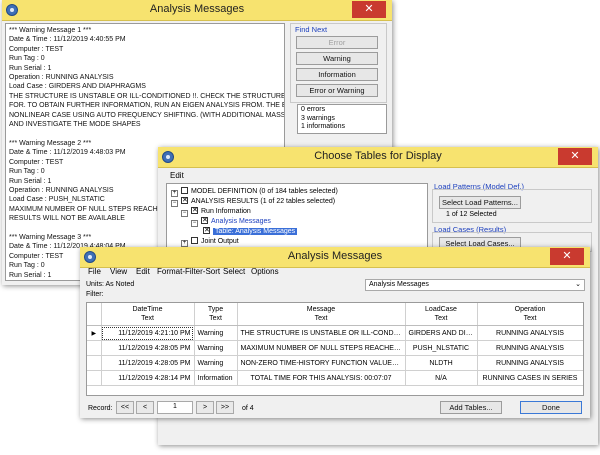  I want to click on menu-format-filter-sort: Format-Filter-Sort, so click(188, 271).